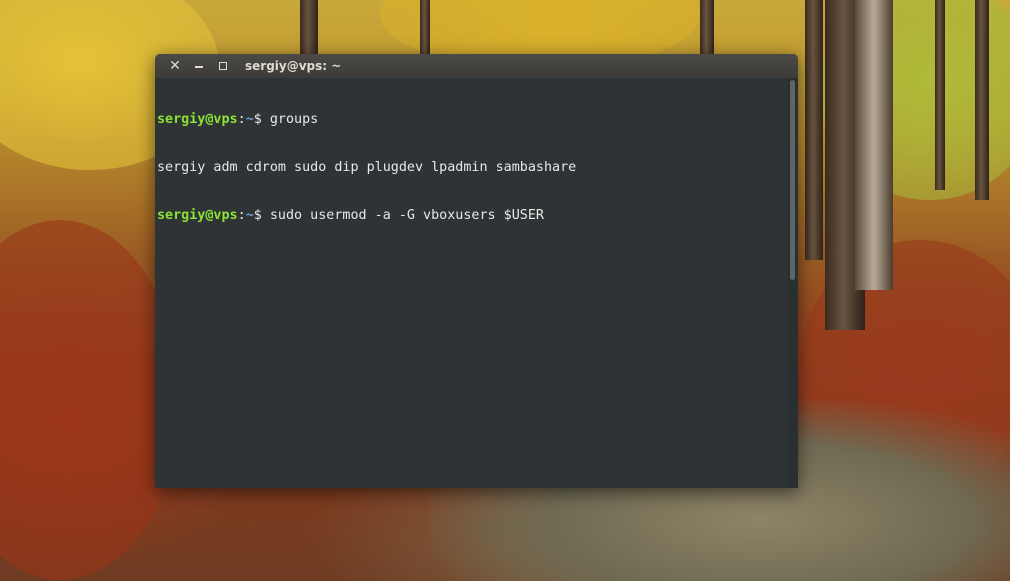 This screenshot has height=581, width=1010. I want to click on close-icon: ✕, so click(175, 66).